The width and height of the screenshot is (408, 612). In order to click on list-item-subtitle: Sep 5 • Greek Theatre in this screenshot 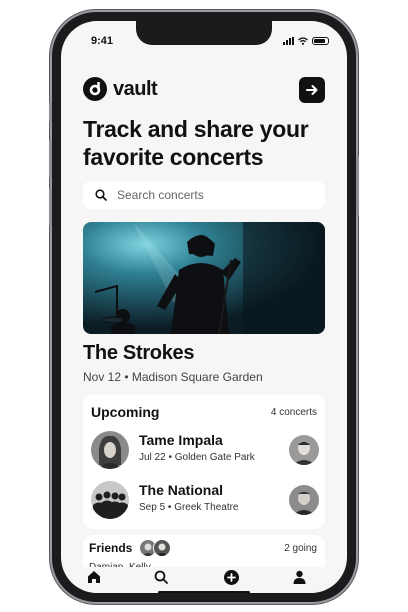, I will do `click(189, 507)`.